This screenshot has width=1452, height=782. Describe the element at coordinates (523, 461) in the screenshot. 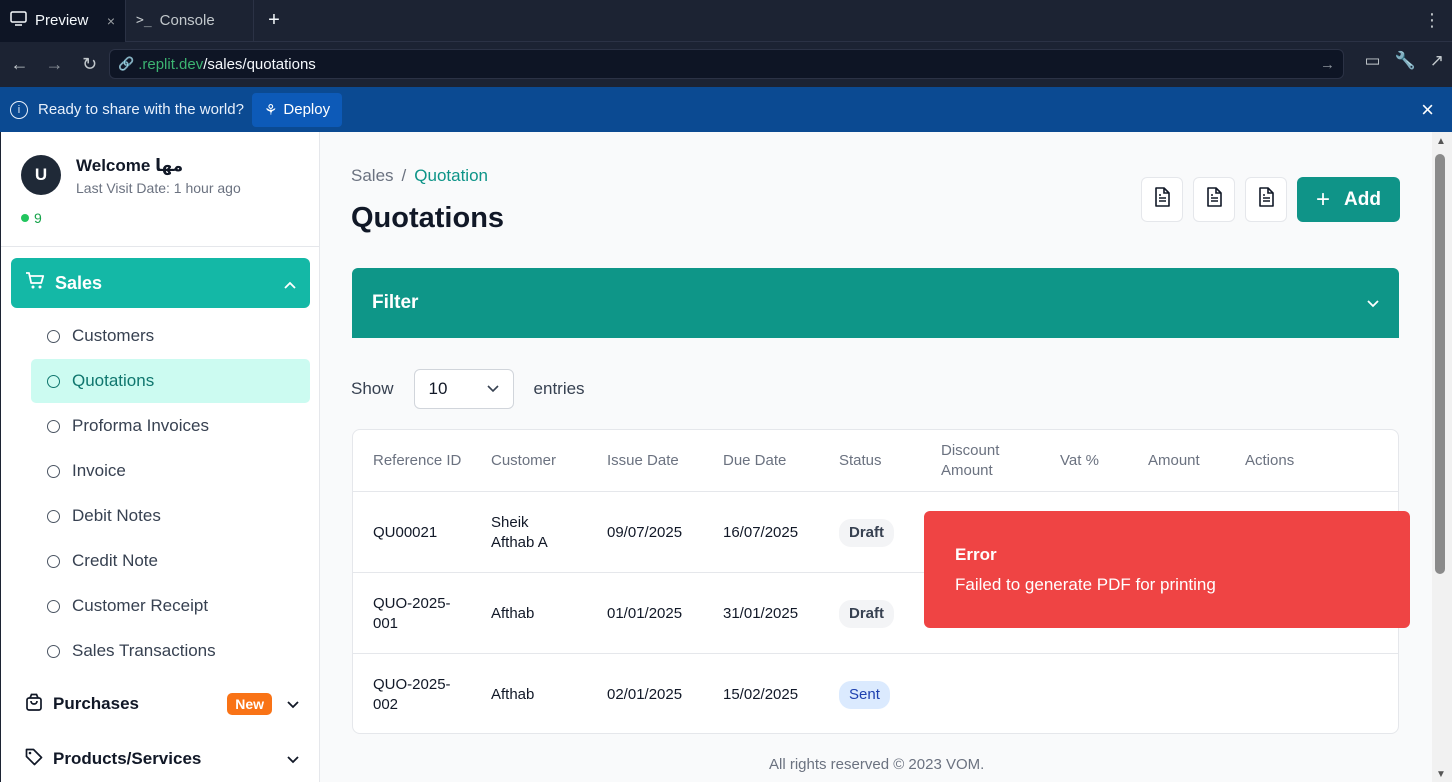

I see `column-header: Customer` at that location.